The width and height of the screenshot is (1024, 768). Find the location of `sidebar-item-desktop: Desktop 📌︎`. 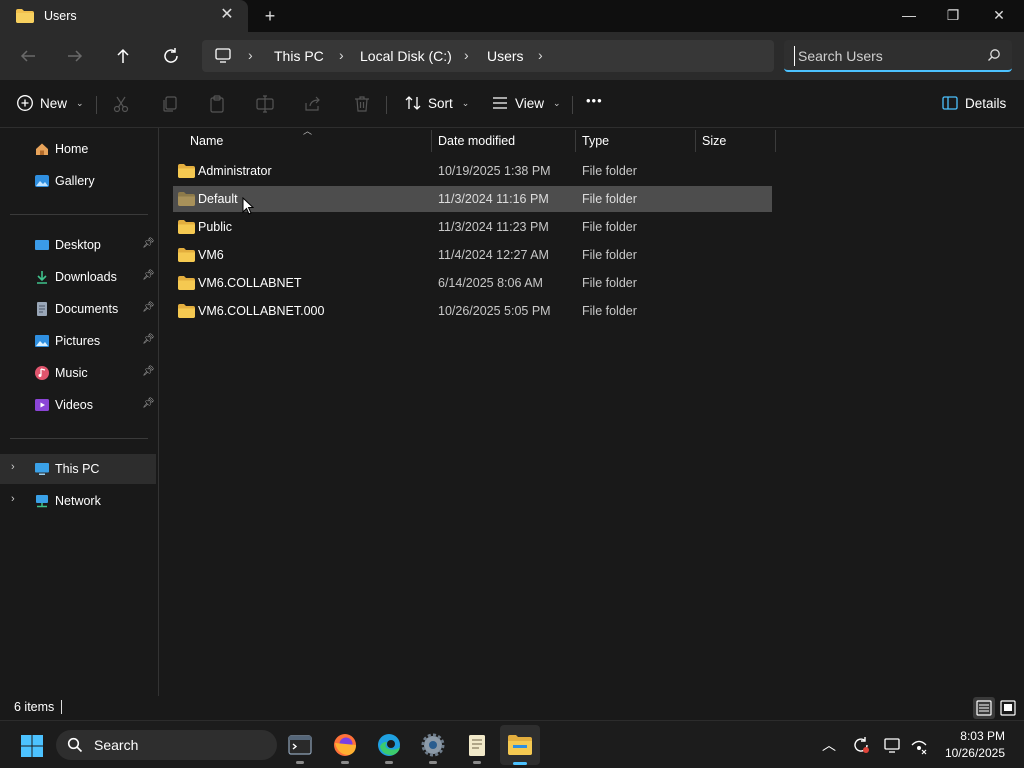

sidebar-item-desktop: Desktop 📌︎ is located at coordinates (78, 245).